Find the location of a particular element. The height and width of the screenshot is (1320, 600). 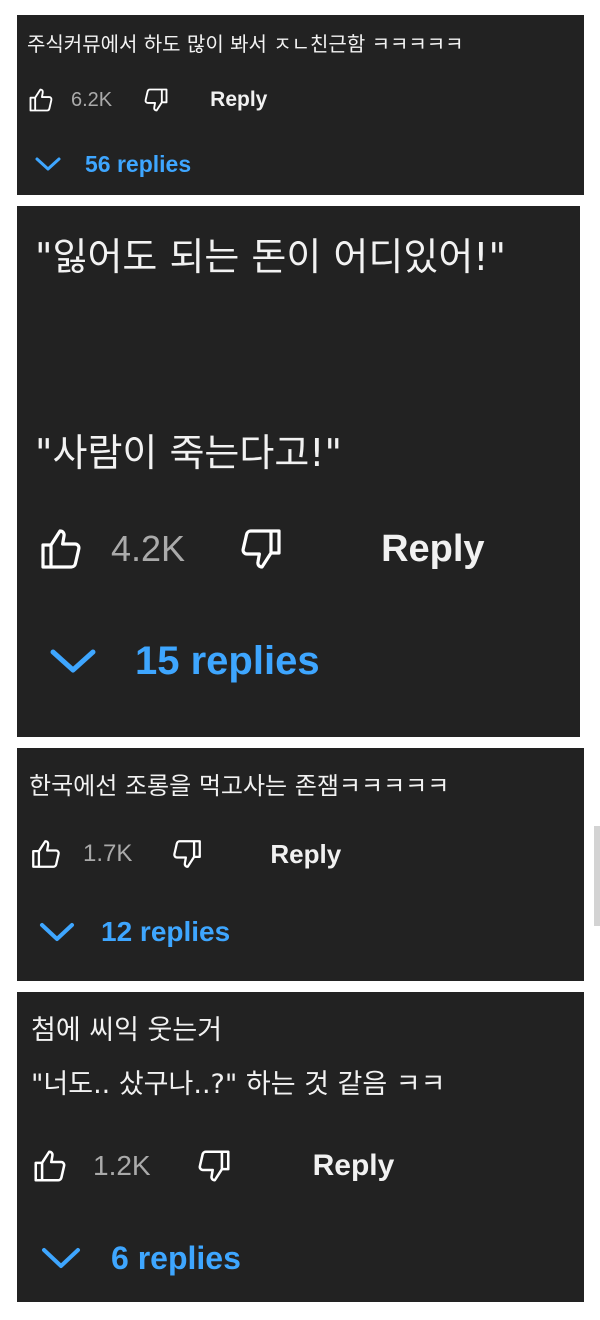

view-replies-button: 15 replies is located at coordinates (184, 661).